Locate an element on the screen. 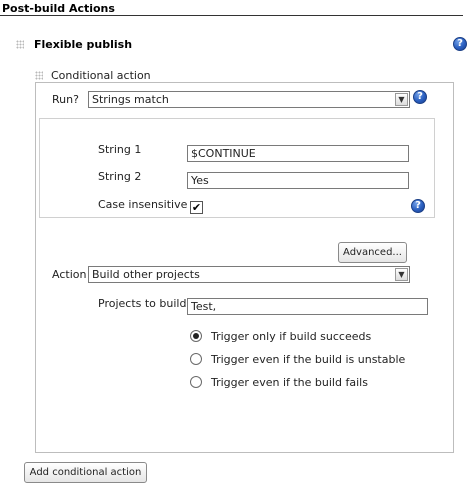 The image size is (473, 485). case-insensitive-label: Case insensitive is located at coordinates (143, 204).